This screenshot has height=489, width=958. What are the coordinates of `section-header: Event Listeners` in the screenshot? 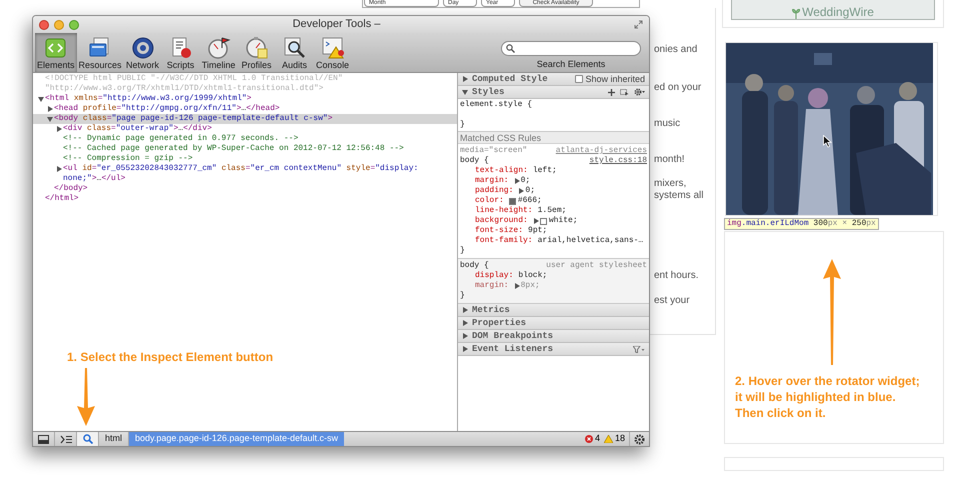 It's located at (553, 349).